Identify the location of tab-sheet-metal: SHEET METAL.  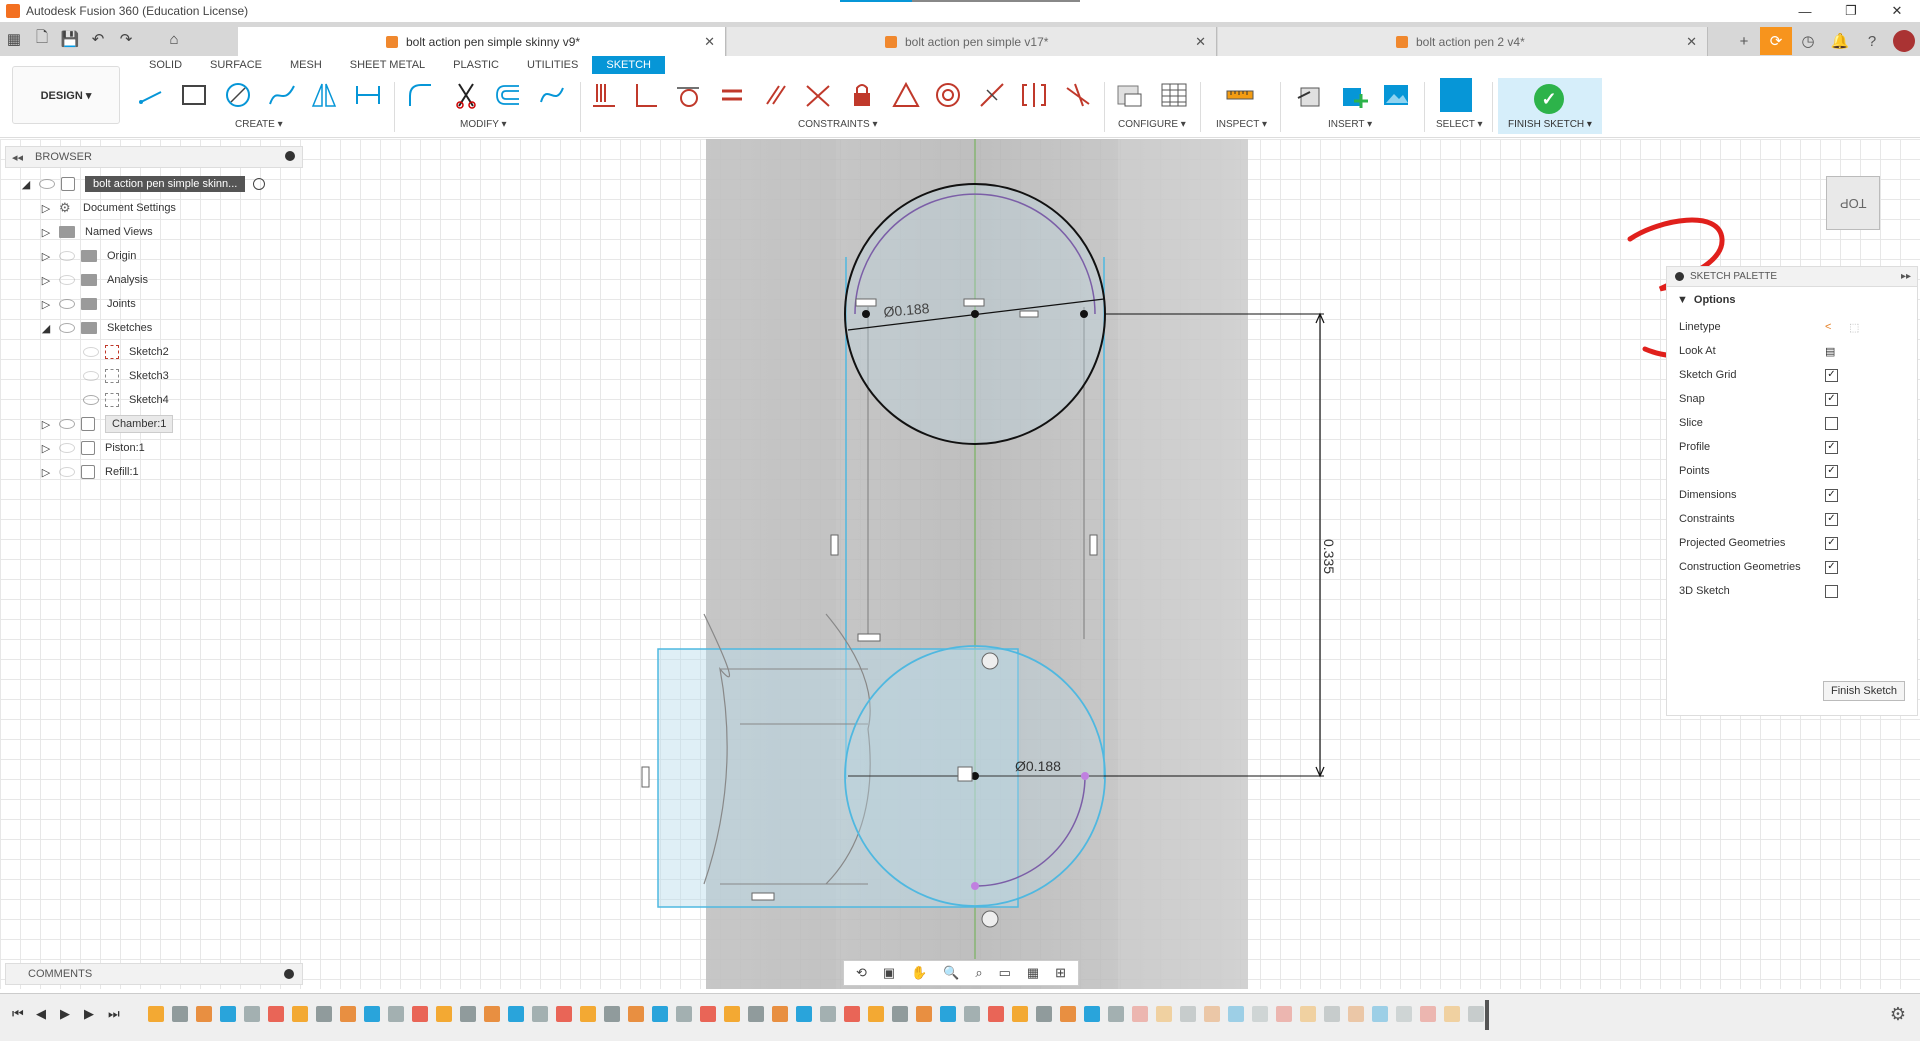
(387, 65).